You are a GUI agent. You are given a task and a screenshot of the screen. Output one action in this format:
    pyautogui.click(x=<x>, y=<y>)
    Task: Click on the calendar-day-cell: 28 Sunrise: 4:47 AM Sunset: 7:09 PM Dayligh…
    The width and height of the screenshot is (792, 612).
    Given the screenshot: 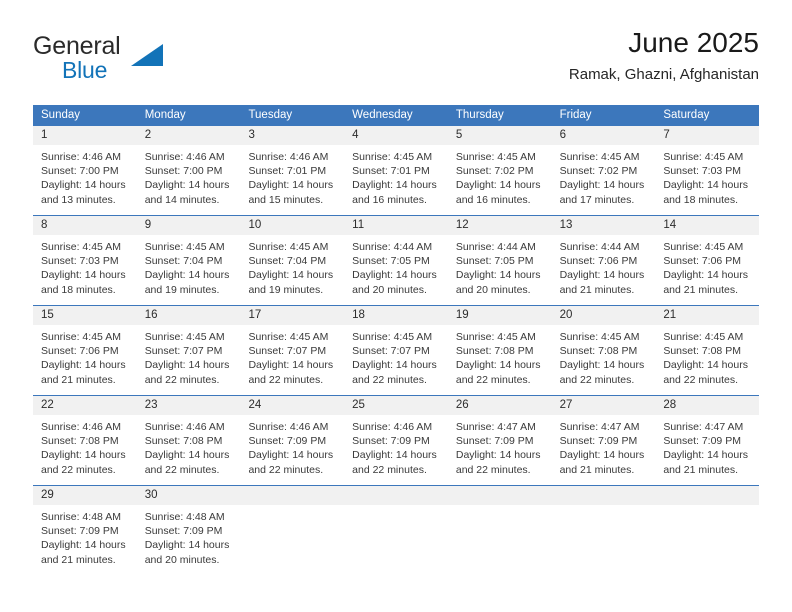 What is the action you would take?
    pyautogui.click(x=707, y=440)
    